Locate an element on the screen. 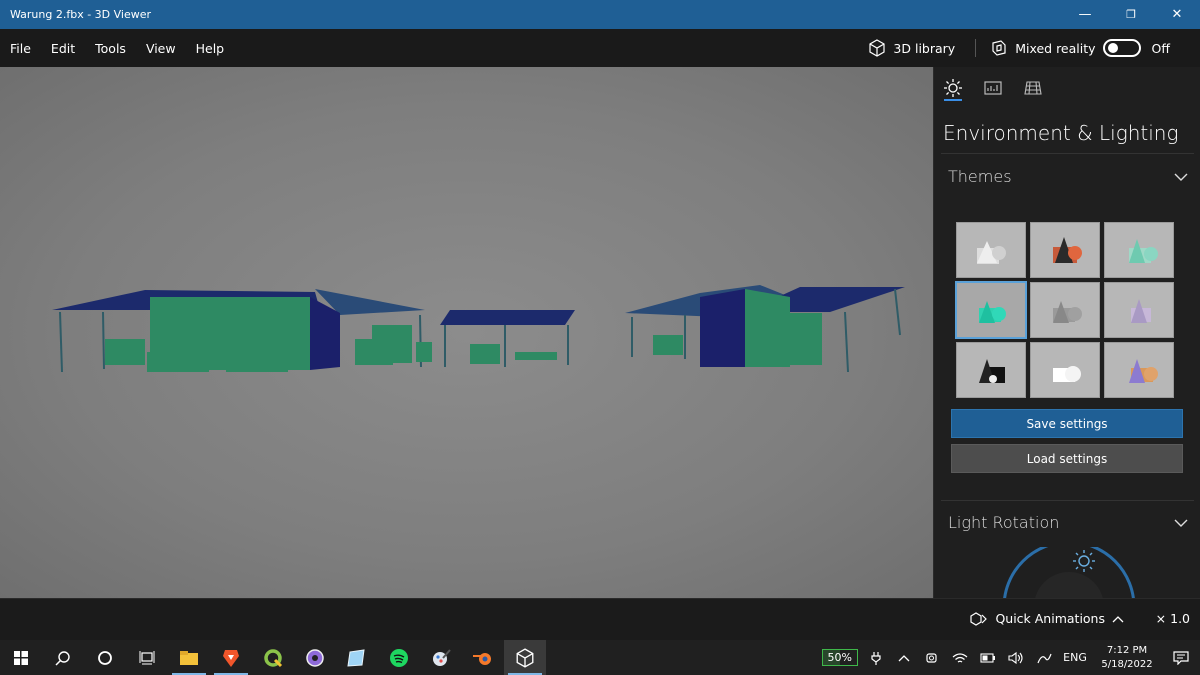 The image size is (1200, 675). media-player-button is located at coordinates (315, 657).